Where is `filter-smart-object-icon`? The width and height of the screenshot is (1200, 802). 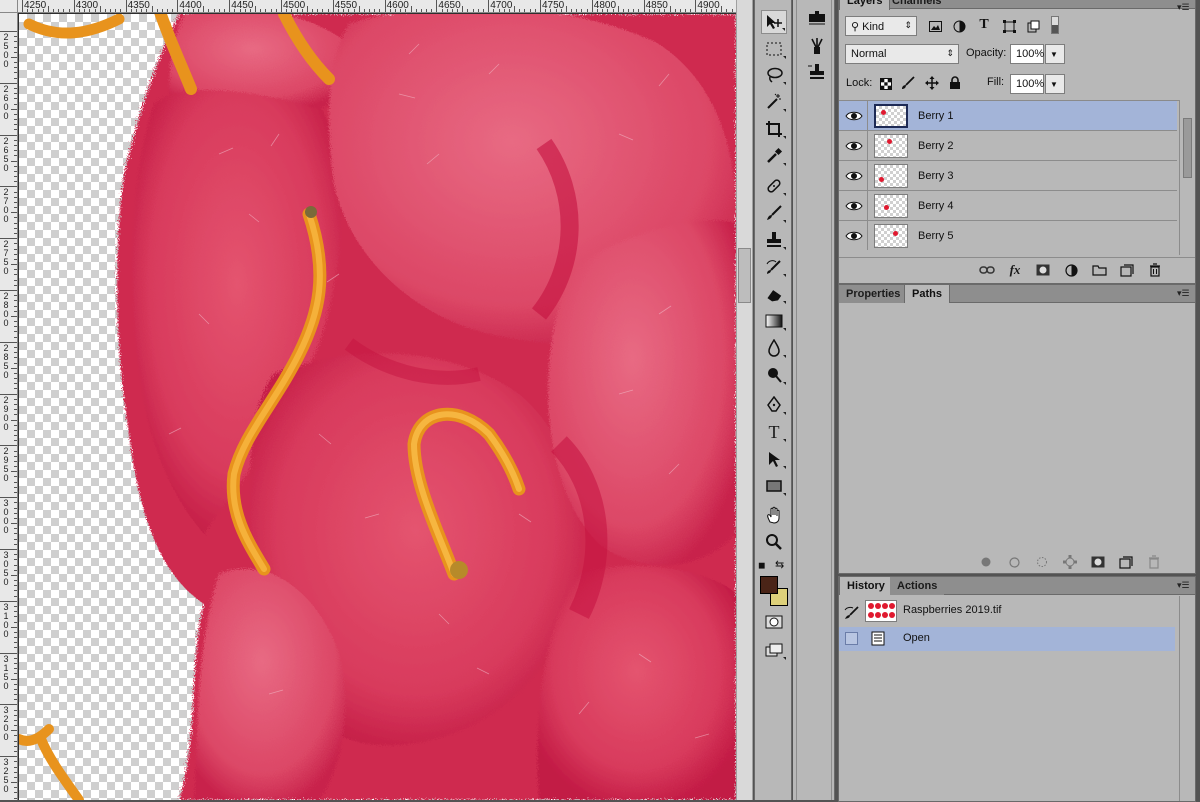 filter-smart-object-icon is located at coordinates (1033, 26).